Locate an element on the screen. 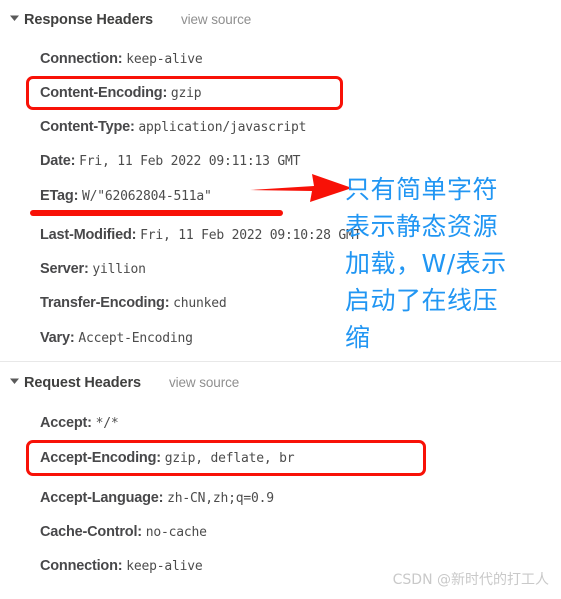  header-name: Date: is located at coordinates (60, 161).